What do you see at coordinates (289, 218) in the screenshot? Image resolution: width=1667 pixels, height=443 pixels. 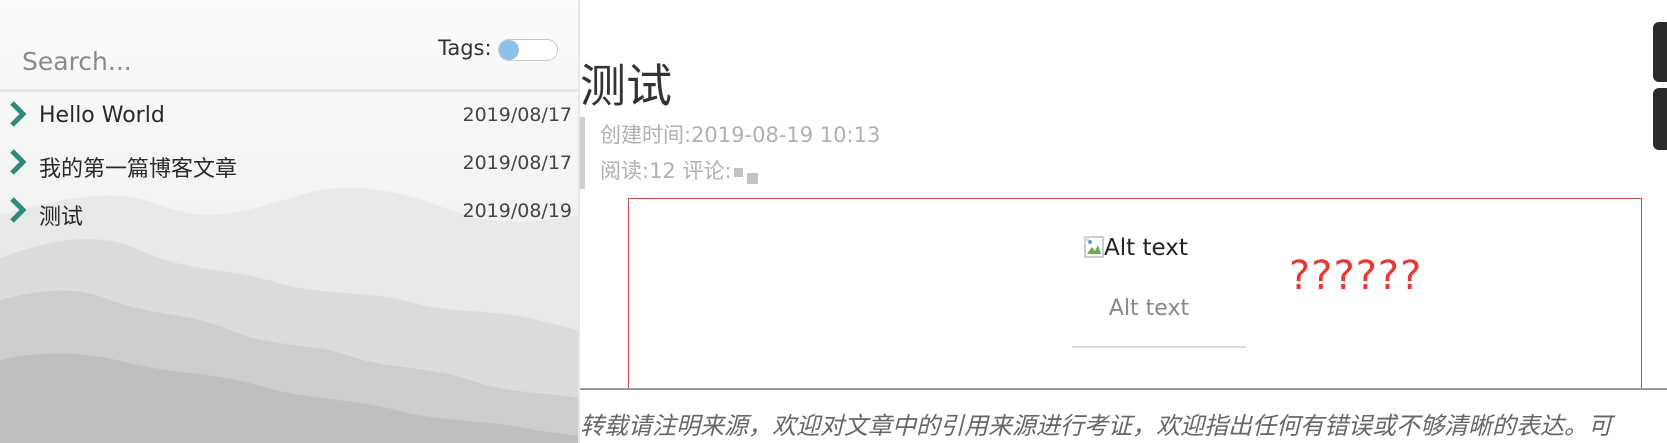 I see `list-item: 测试 2019/08/19` at bounding box center [289, 218].